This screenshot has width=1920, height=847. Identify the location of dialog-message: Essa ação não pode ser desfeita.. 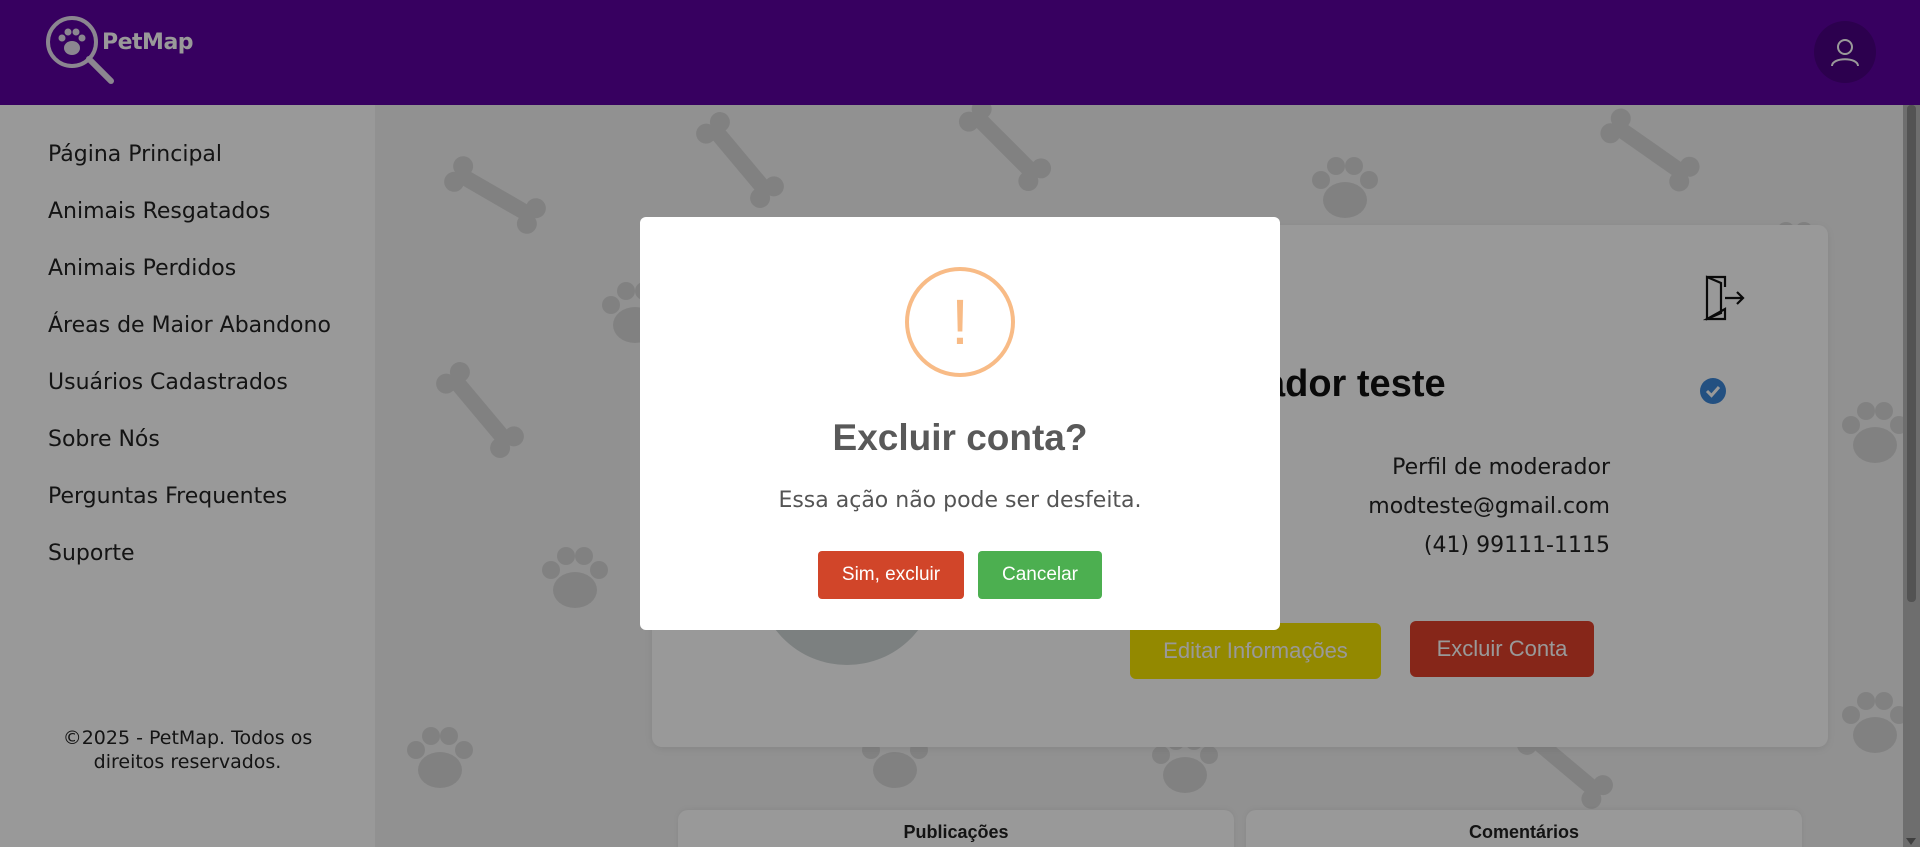
(960, 500).